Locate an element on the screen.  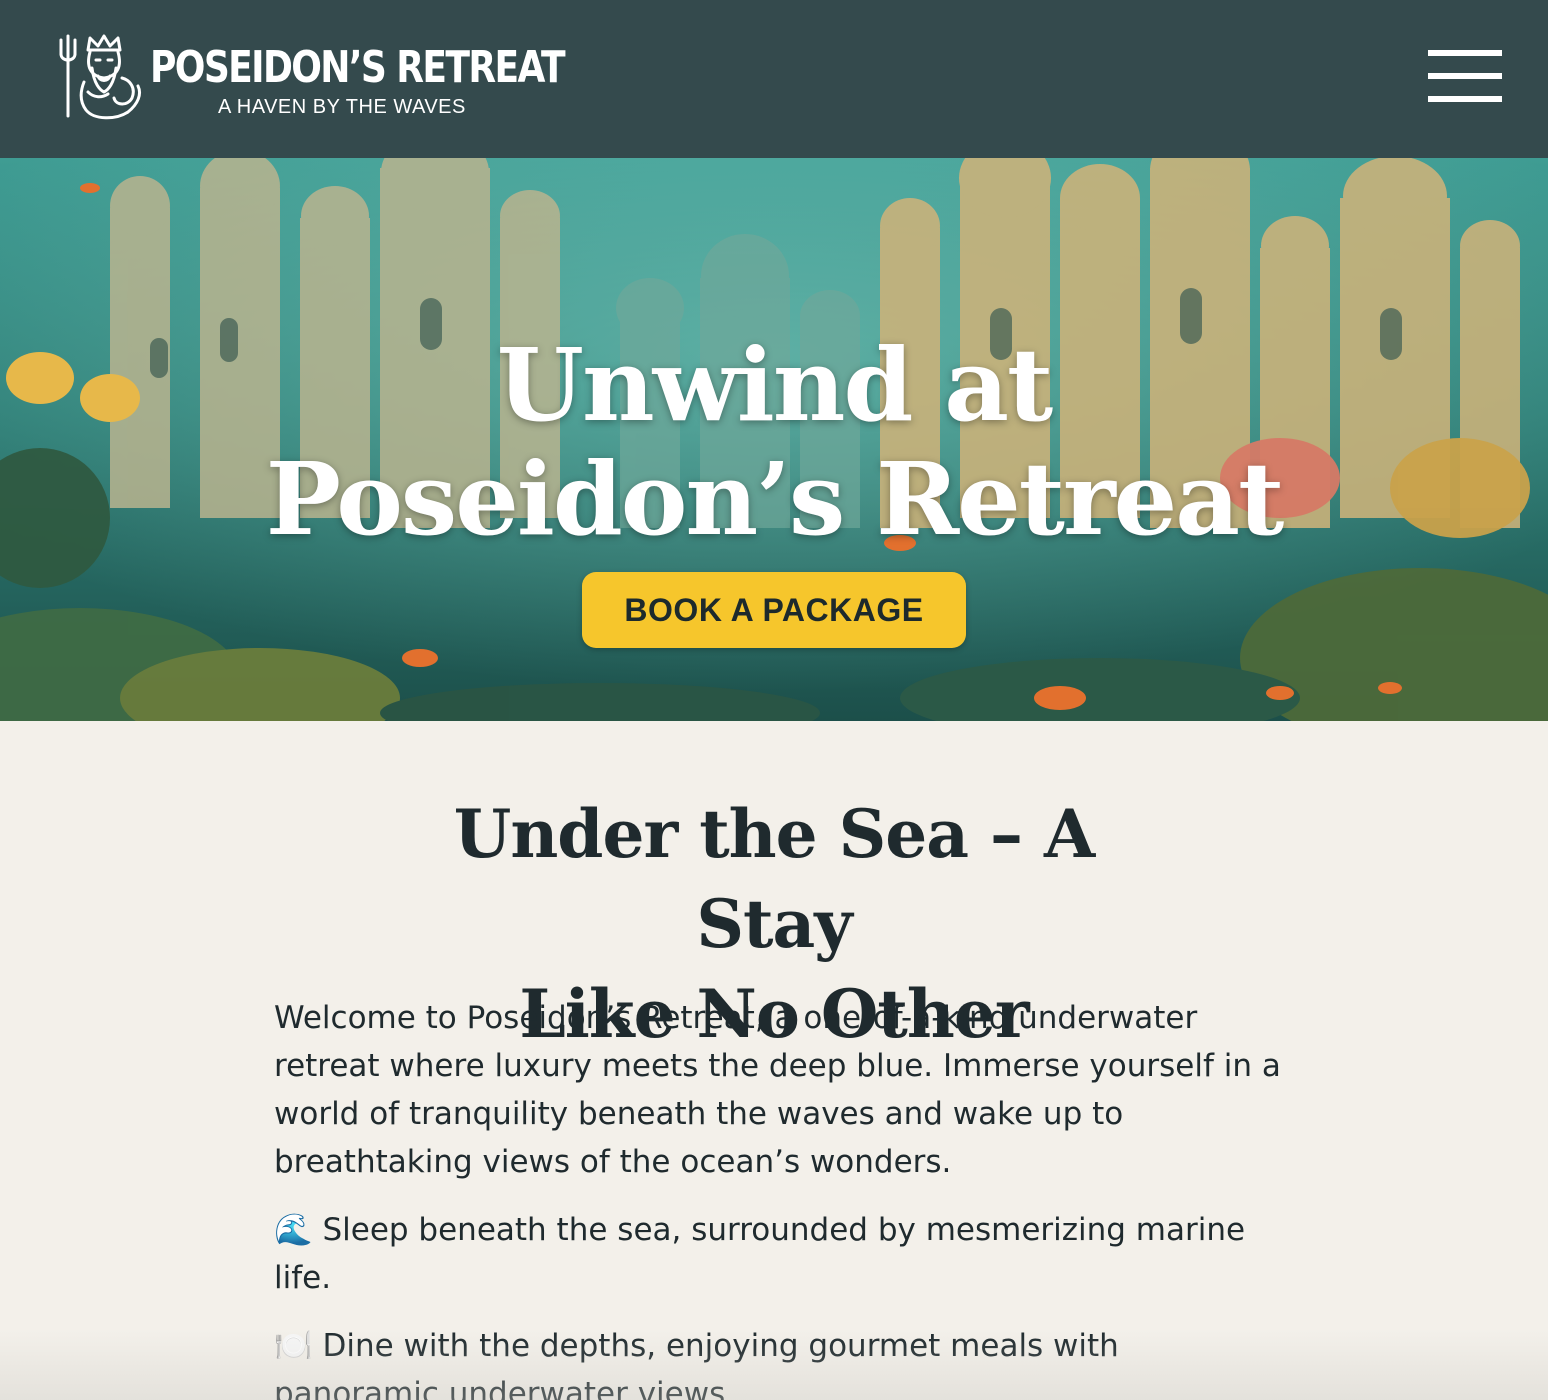
brand-tagline: A HAVEN BY THE WAVES is located at coordinates (342, 107).